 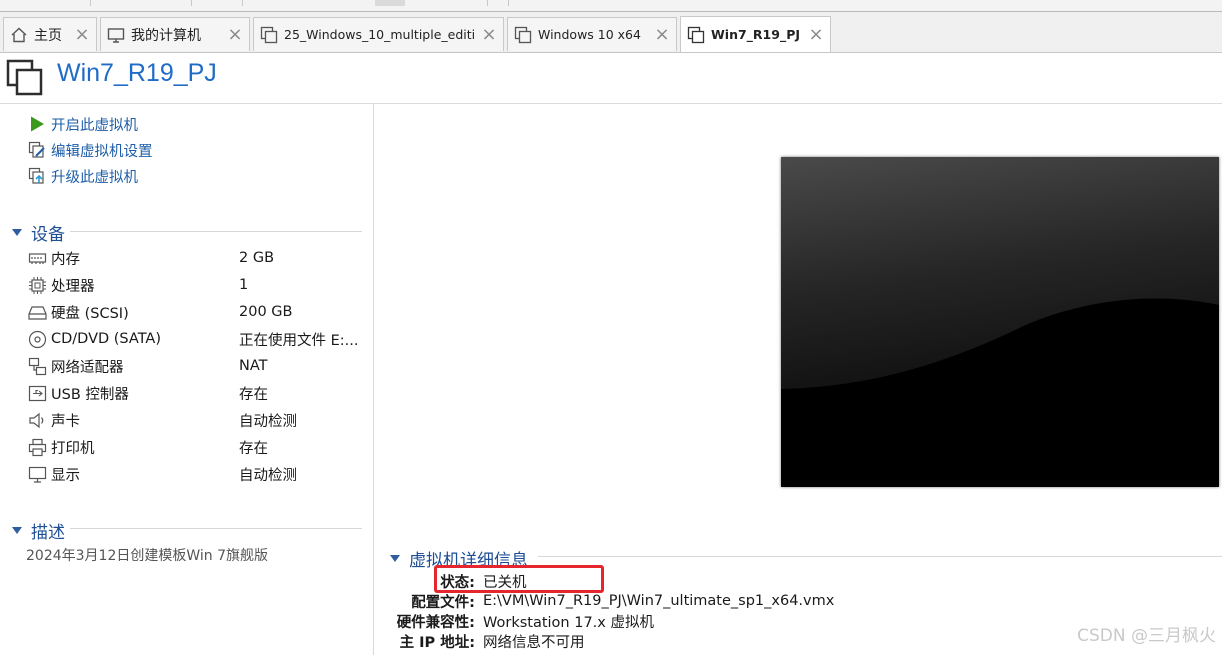 I want to click on watermark: CSDN @三月枫火, so click(x=1146, y=636).